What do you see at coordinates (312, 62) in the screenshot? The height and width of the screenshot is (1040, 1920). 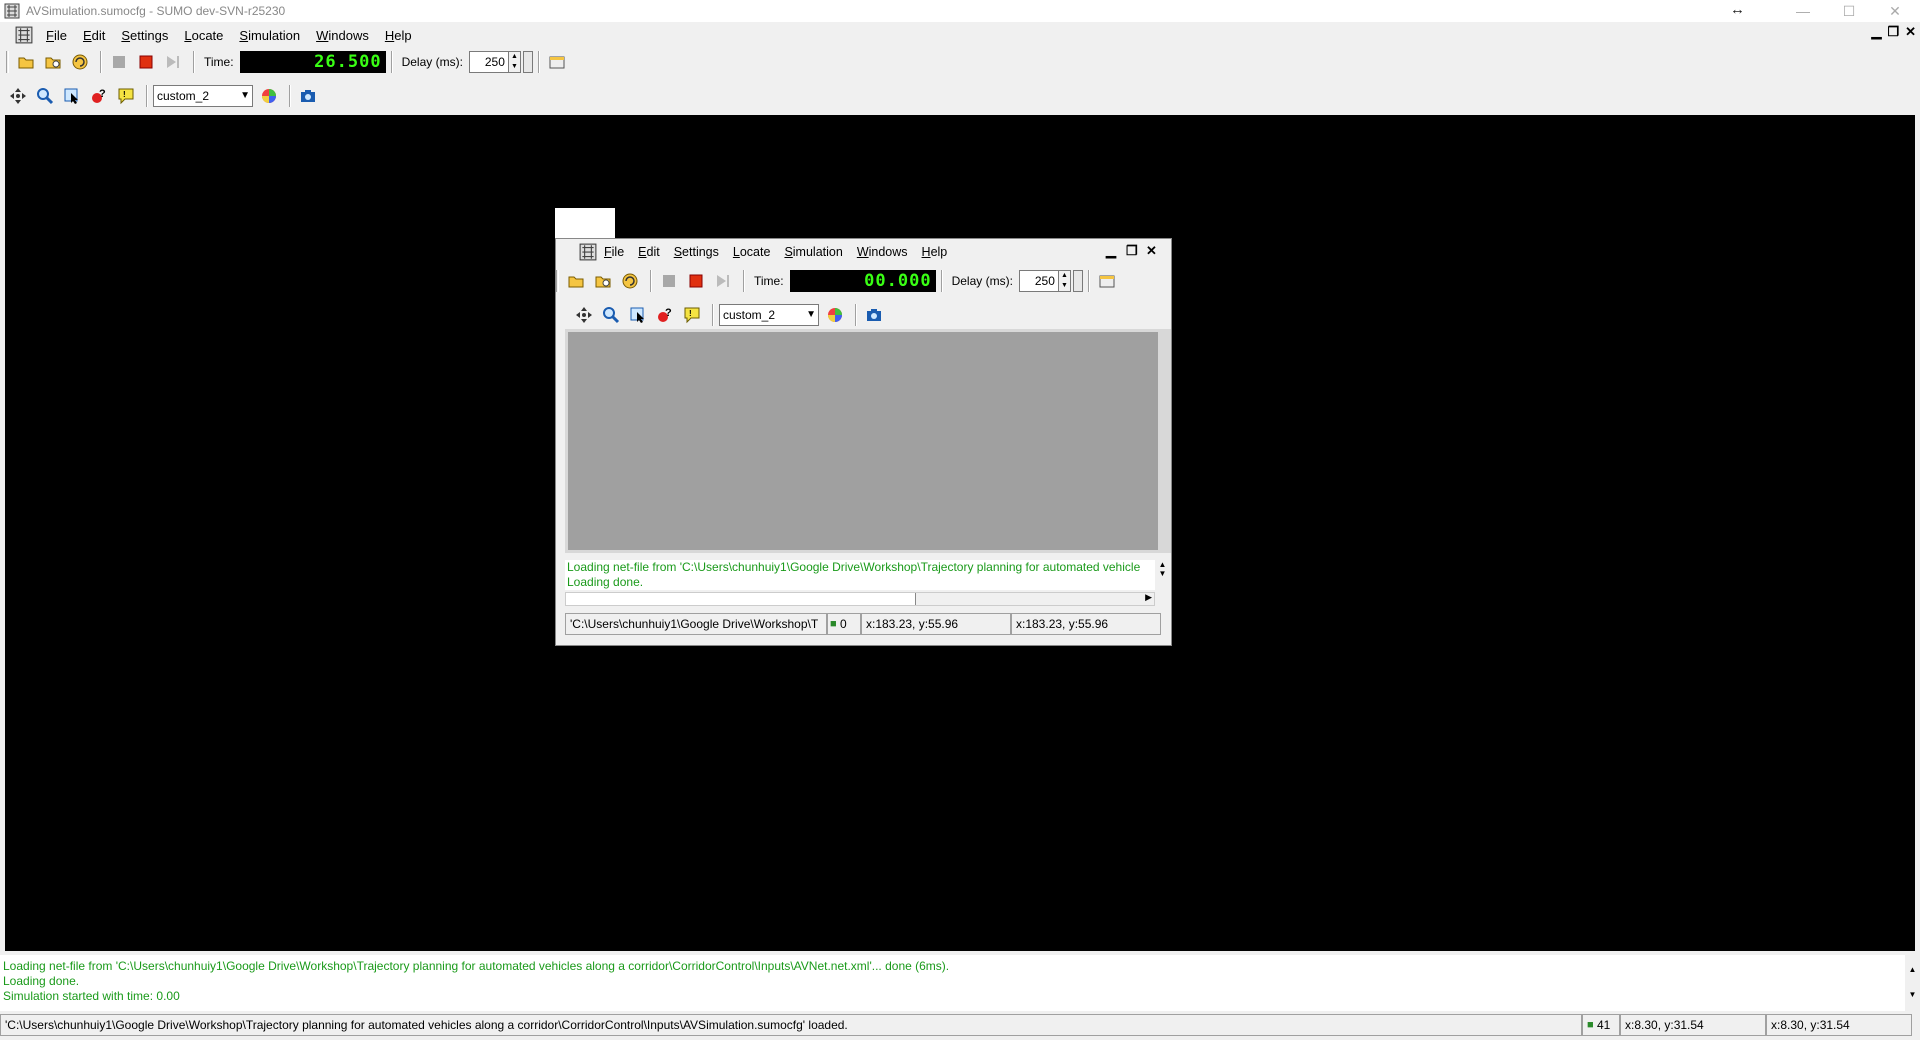 I see `time-display: 26.500` at bounding box center [312, 62].